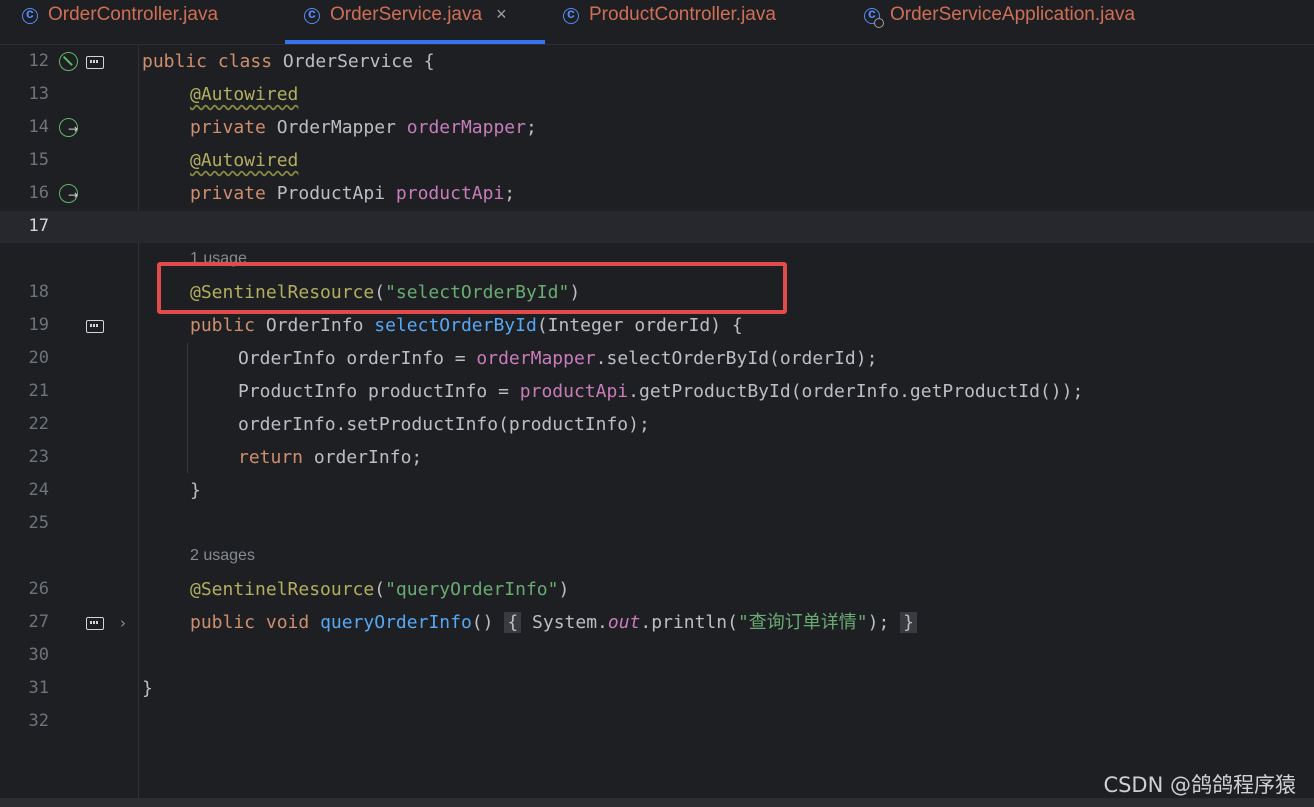 The image size is (1314, 807). Describe the element at coordinates (1013, 14) in the screenshot. I see `tab-label: OrderServiceApplication.java` at that location.